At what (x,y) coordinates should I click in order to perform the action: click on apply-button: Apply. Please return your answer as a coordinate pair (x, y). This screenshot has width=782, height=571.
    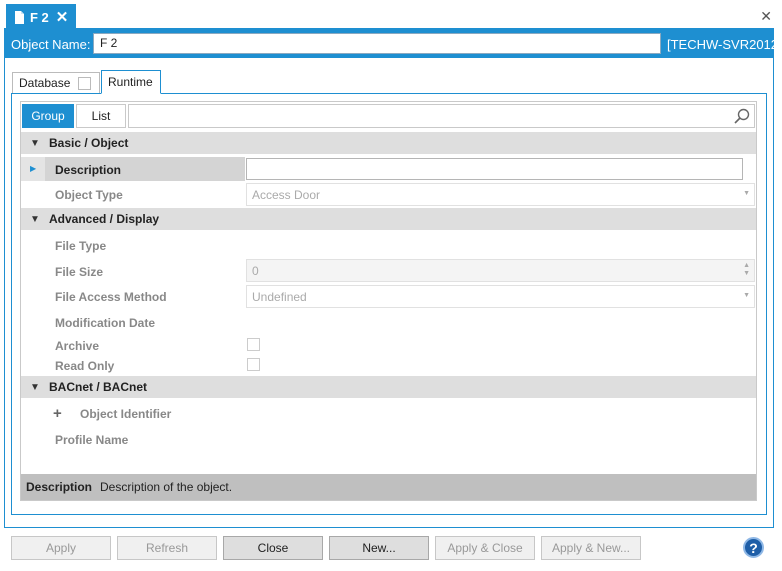
    Looking at the image, I should click on (61, 548).